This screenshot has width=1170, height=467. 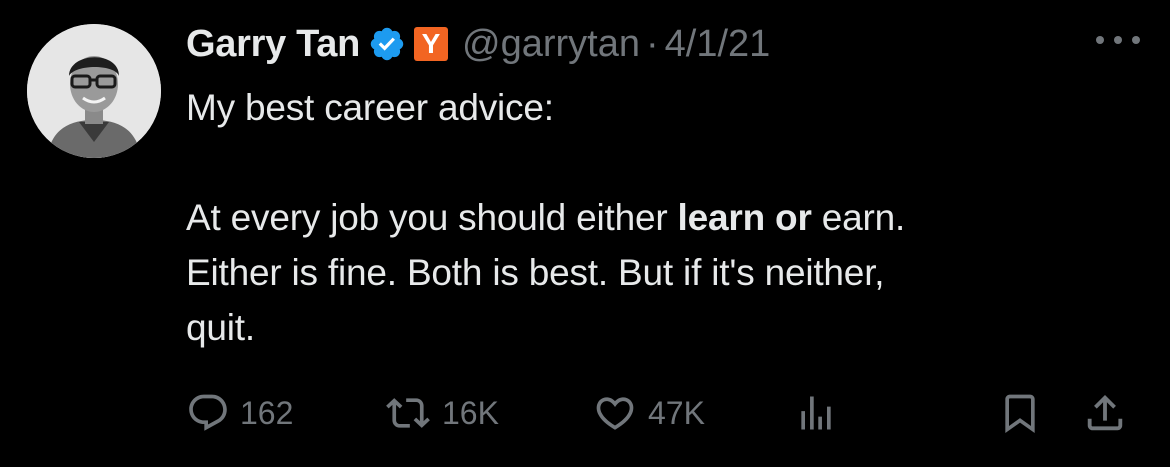 I want to click on retweet-button: 16K, so click(x=441, y=413).